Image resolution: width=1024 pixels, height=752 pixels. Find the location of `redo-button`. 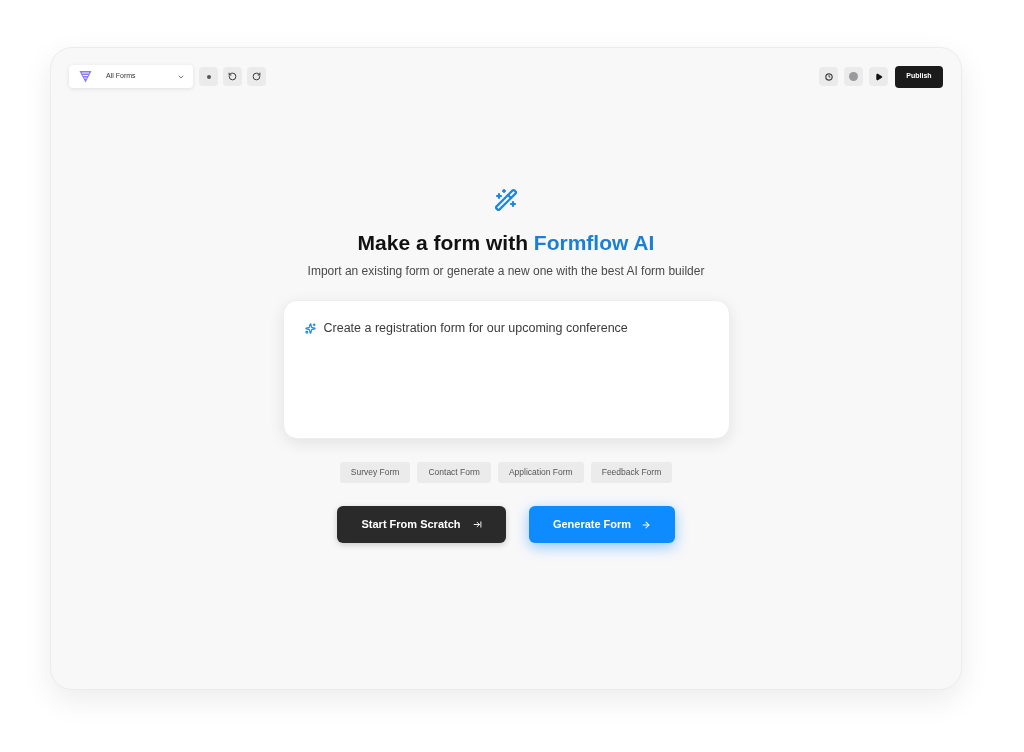

redo-button is located at coordinates (256, 76).